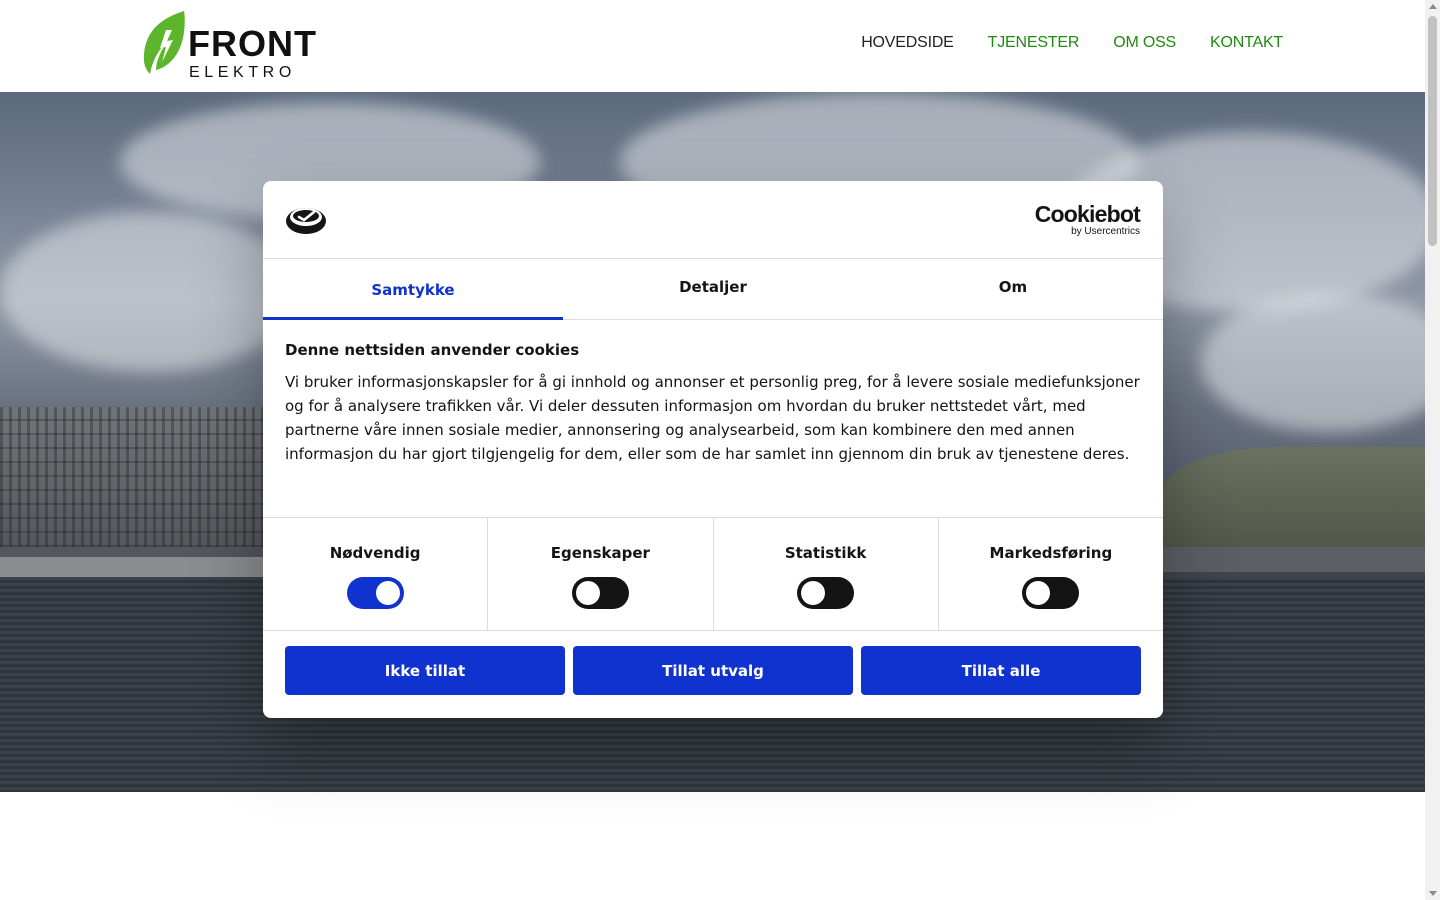 The height and width of the screenshot is (900, 1440). I want to click on toggle-markedsforing, so click(1051, 593).